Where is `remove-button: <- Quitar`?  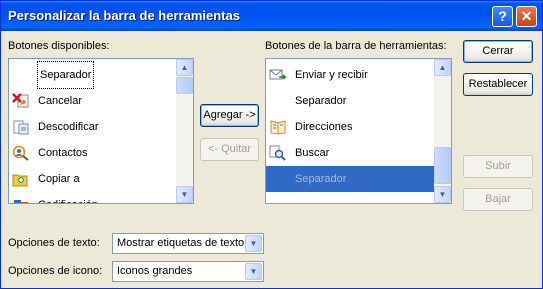 remove-button: <- Quitar is located at coordinates (229, 149).